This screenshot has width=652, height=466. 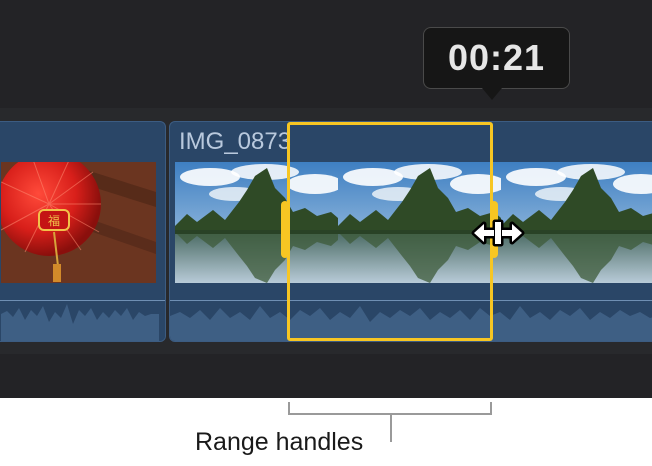 I want to click on timecode-text: 00:21, so click(x=496, y=57).